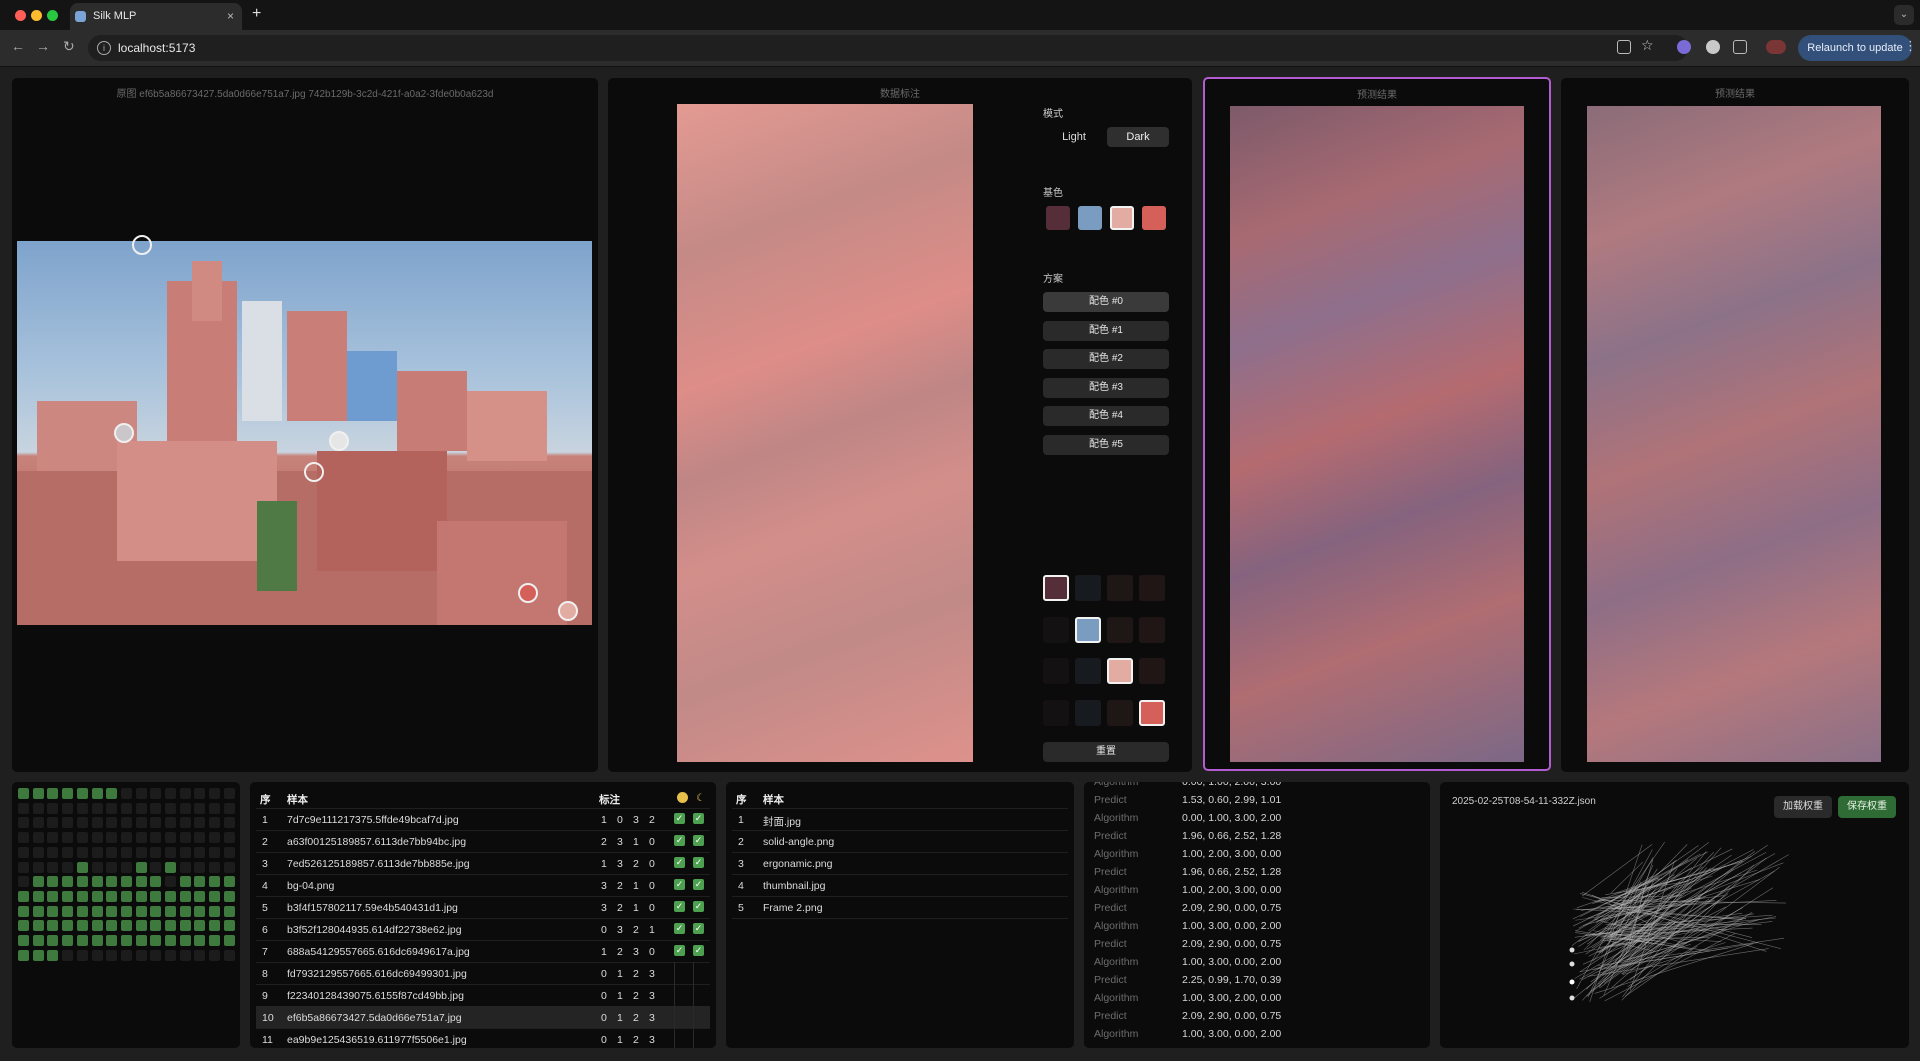 The height and width of the screenshot is (1061, 1920). What do you see at coordinates (1122, 218) in the screenshot?
I see `base-color-swatch-selected` at bounding box center [1122, 218].